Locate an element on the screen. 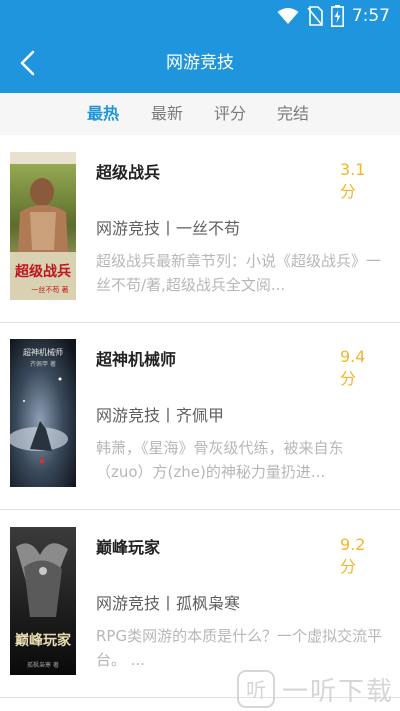 The height and width of the screenshot is (711, 400). watermark-logo-icon: 听 is located at coordinates (255, 689).